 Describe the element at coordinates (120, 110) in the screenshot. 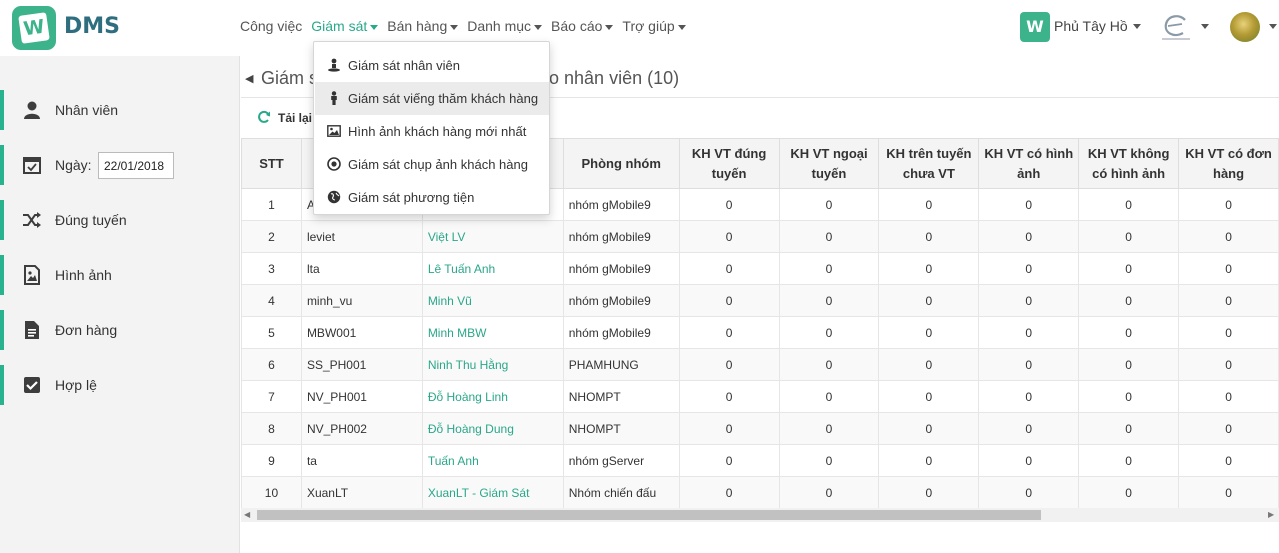

I see `sidebar-item-nhan-vien: Nhân viên` at that location.